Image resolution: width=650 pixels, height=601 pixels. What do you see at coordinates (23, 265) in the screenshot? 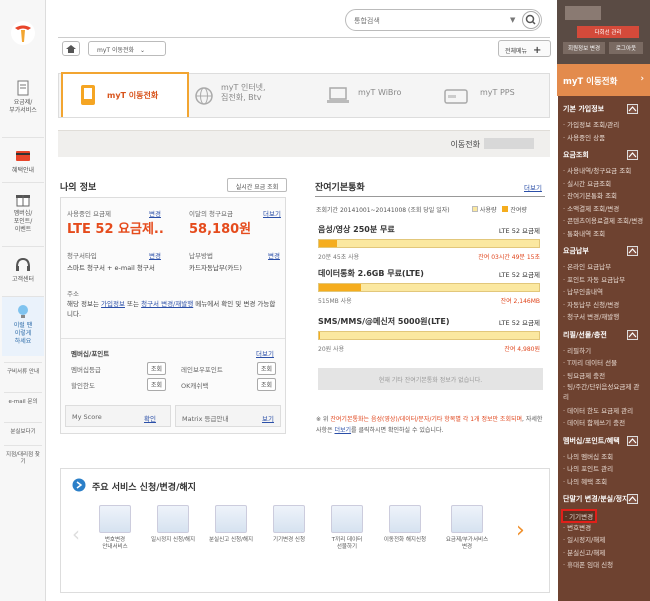
I see `nav-customer-center: 고객센터` at bounding box center [23, 265].